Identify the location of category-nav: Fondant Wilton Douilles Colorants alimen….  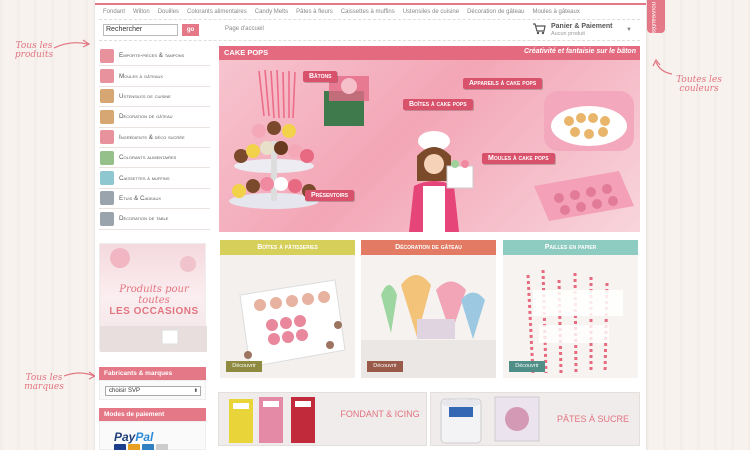
(370, 12).